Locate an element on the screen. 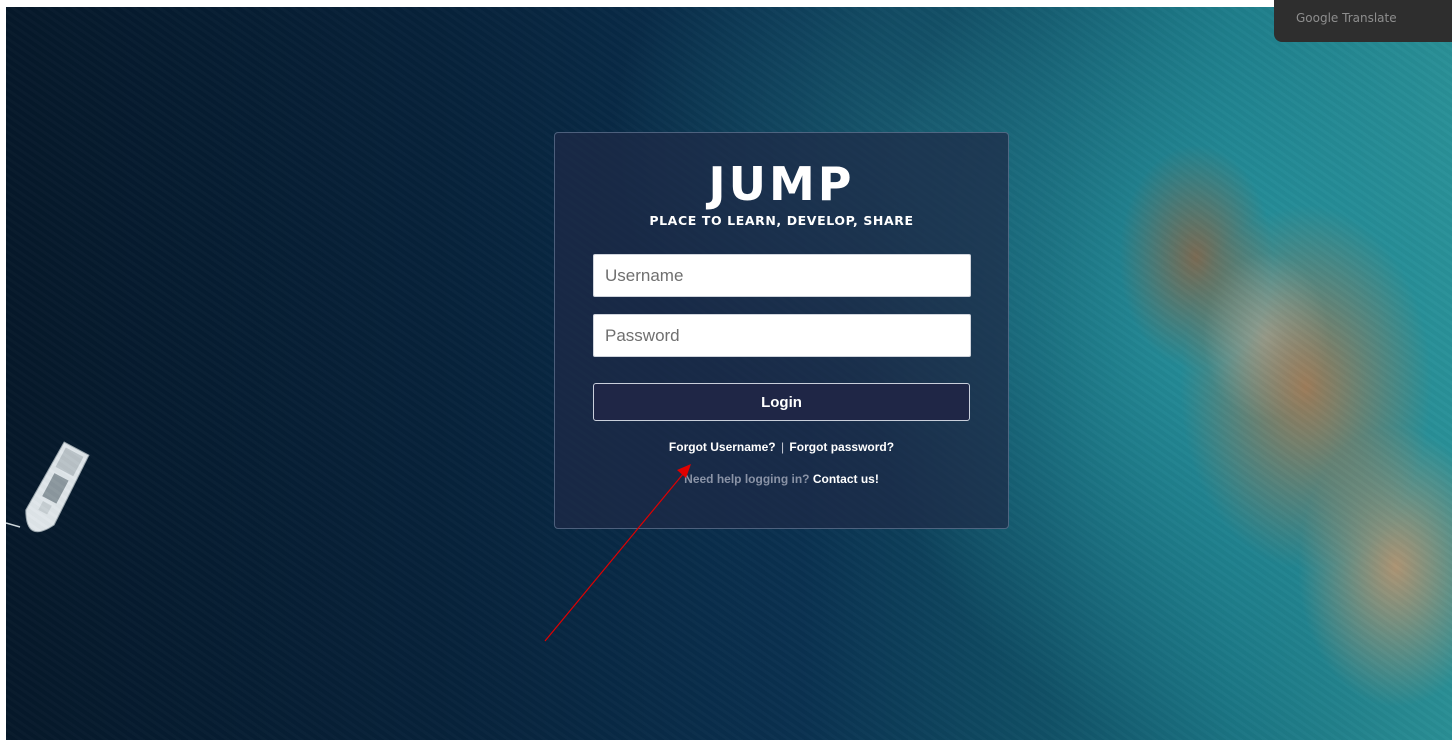 Image resolution: width=1452 pixels, height=740 pixels. password-field is located at coordinates (782, 335).